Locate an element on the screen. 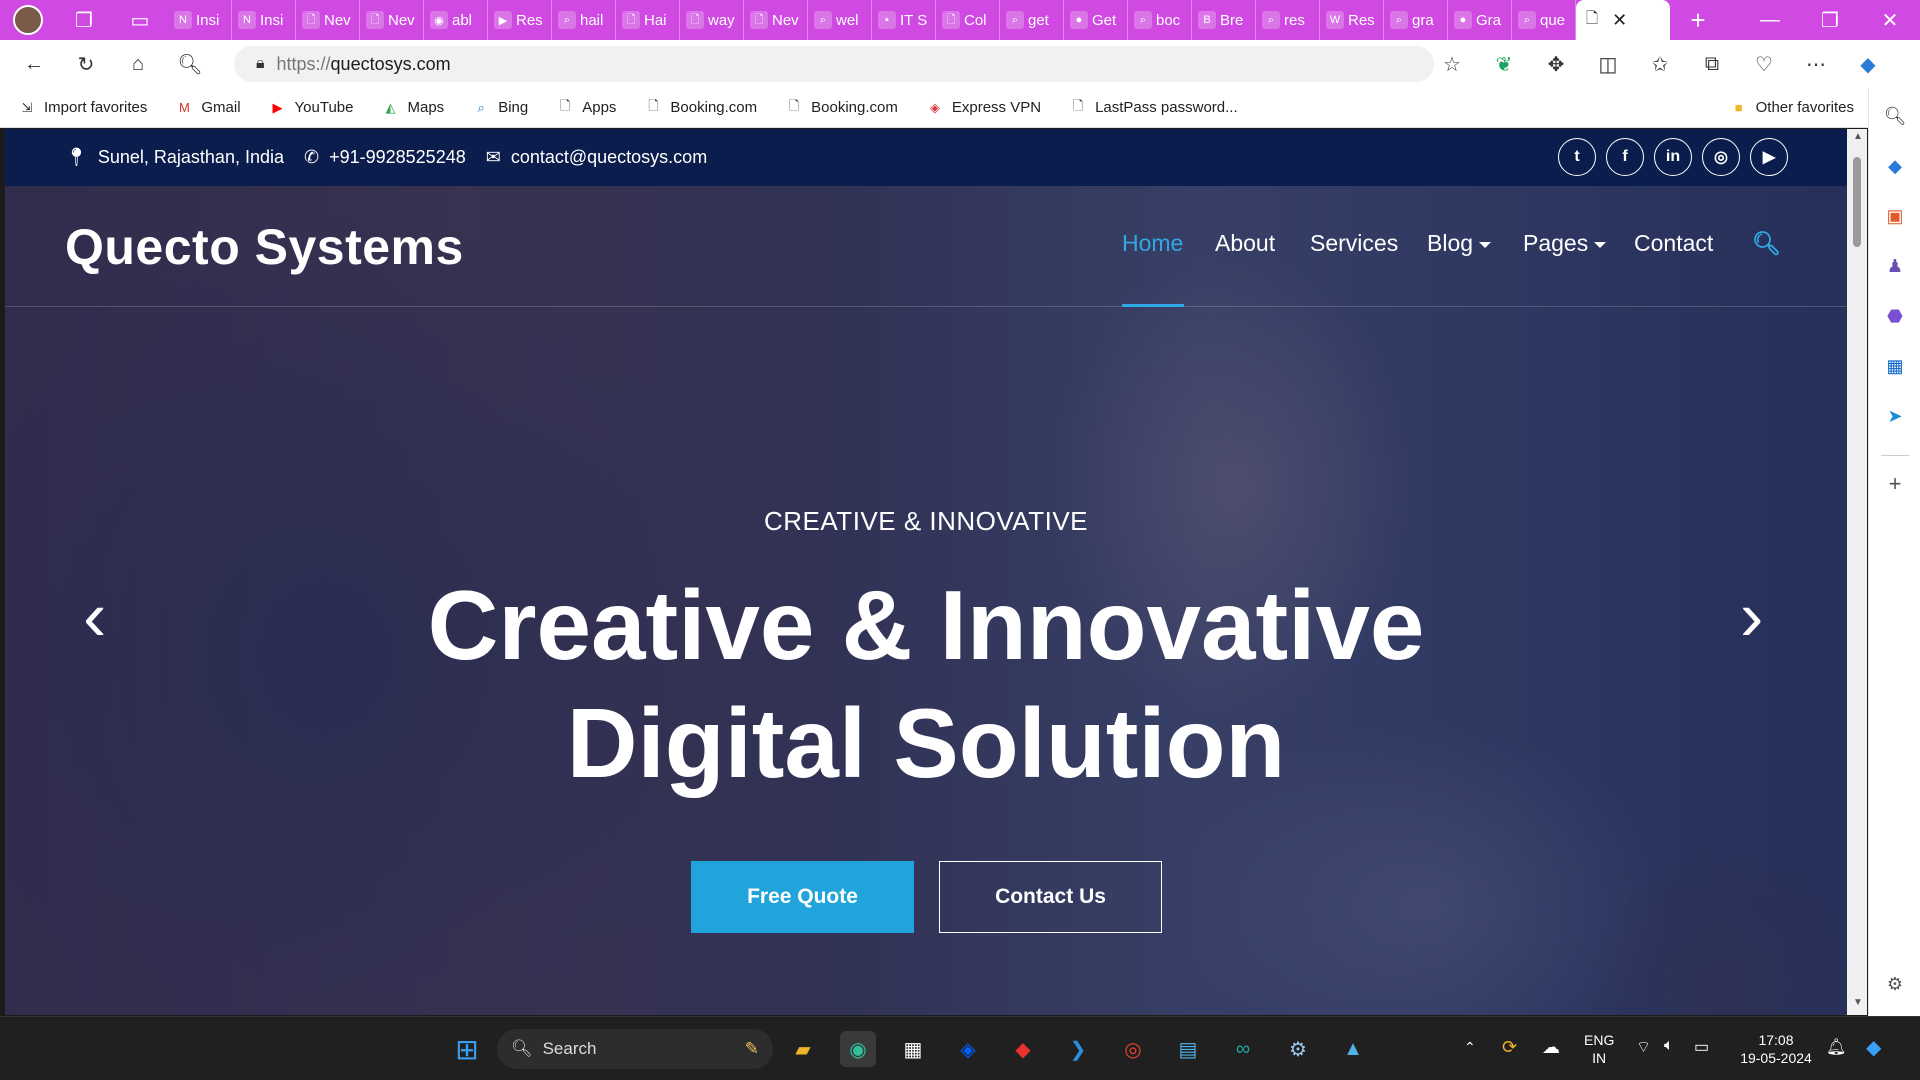 This screenshot has width=1920, height=1080. home-icon: ⌂ is located at coordinates (138, 64).